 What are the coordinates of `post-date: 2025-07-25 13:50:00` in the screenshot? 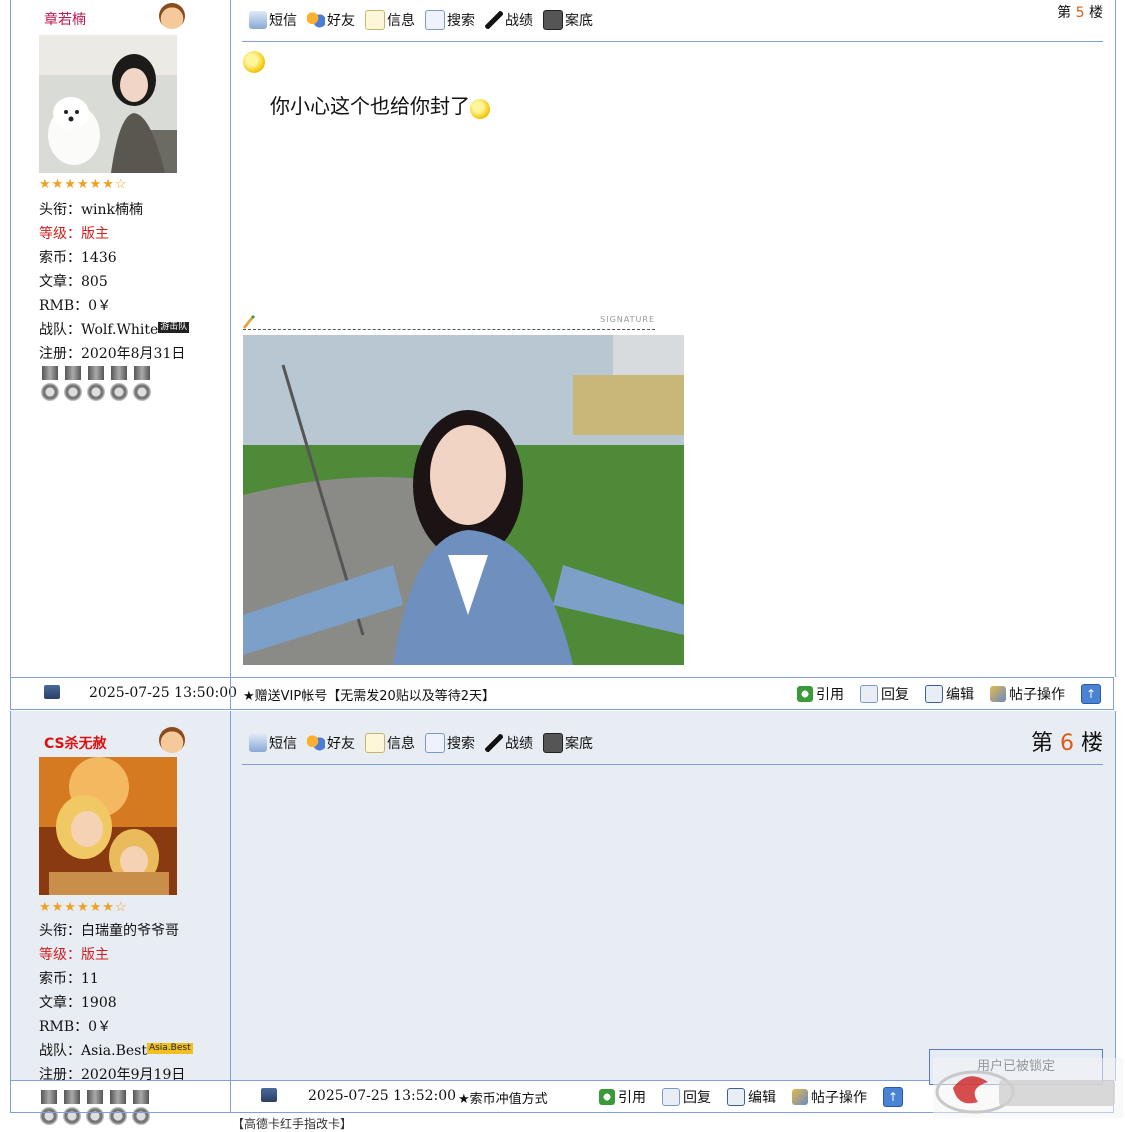 It's located at (163, 693).